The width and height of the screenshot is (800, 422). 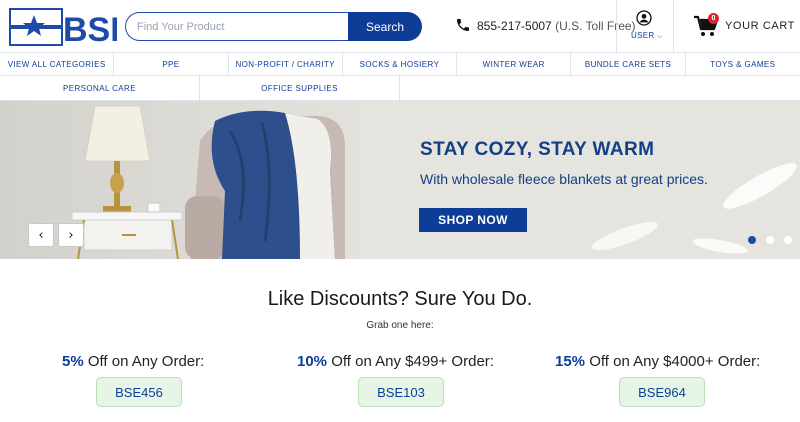 I want to click on search-button: Search, so click(x=385, y=26).